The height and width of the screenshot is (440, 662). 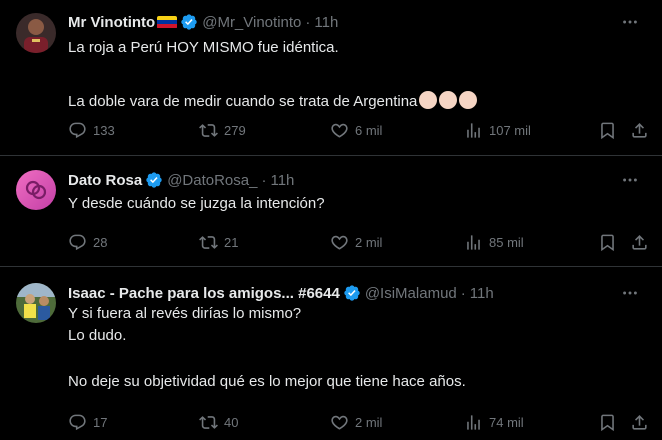 What do you see at coordinates (212, 180) in the screenshot?
I see `handle: @DatoRosa_` at bounding box center [212, 180].